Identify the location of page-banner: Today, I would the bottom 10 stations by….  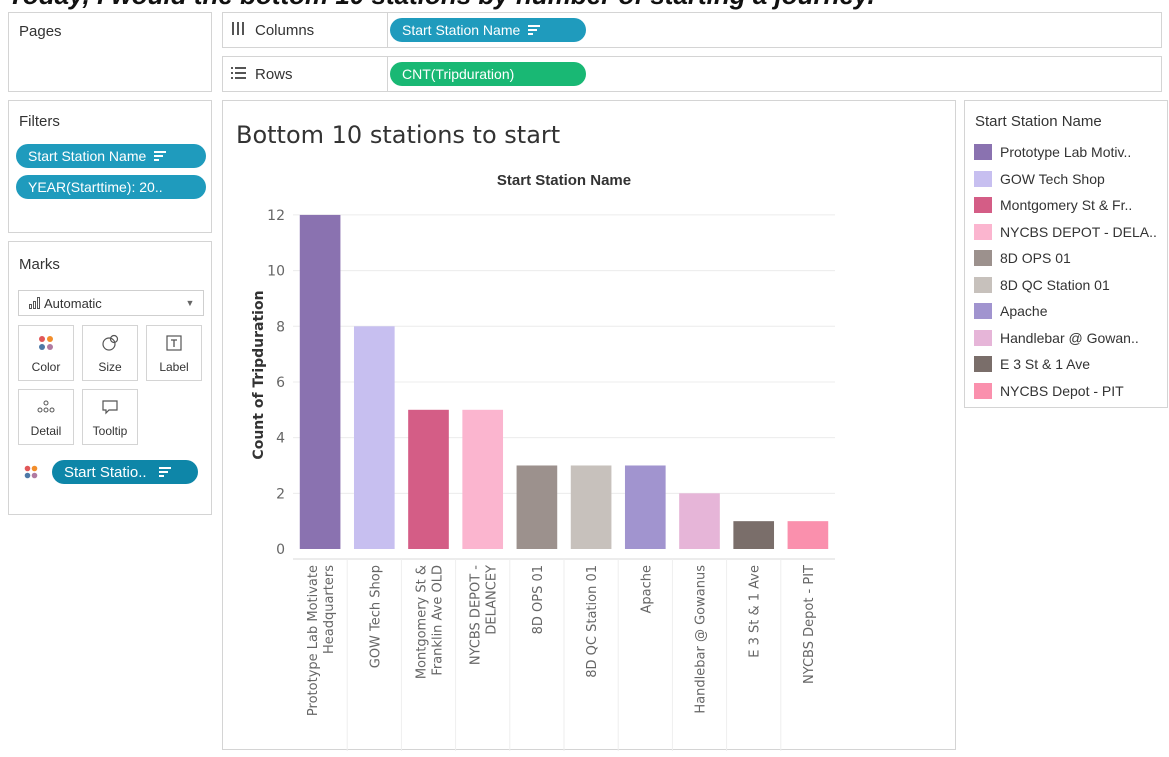
(584, 6).